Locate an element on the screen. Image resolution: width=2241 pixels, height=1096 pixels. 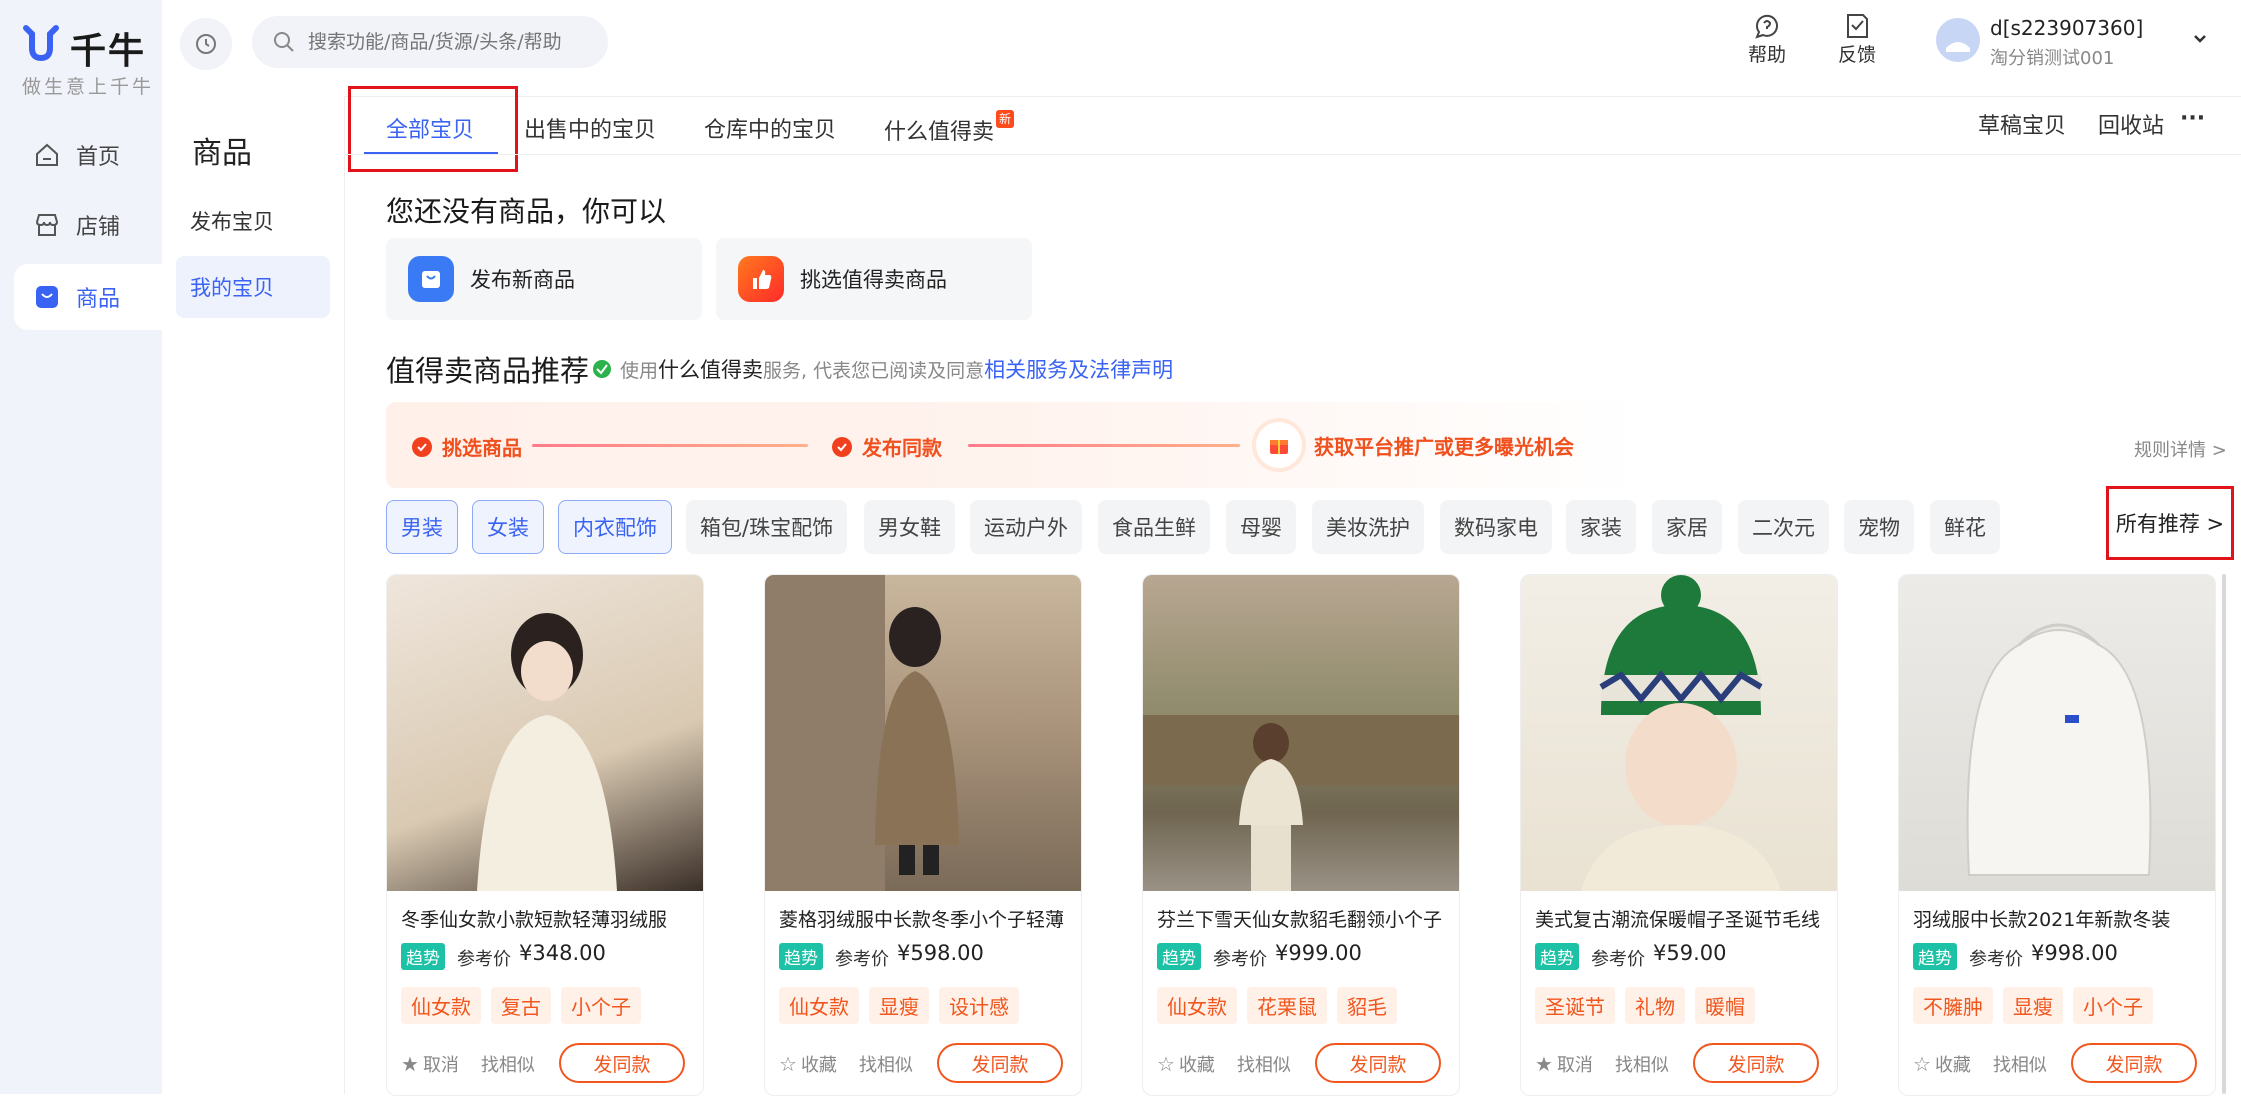
product-price: ¥998.00 is located at coordinates (2074, 953).